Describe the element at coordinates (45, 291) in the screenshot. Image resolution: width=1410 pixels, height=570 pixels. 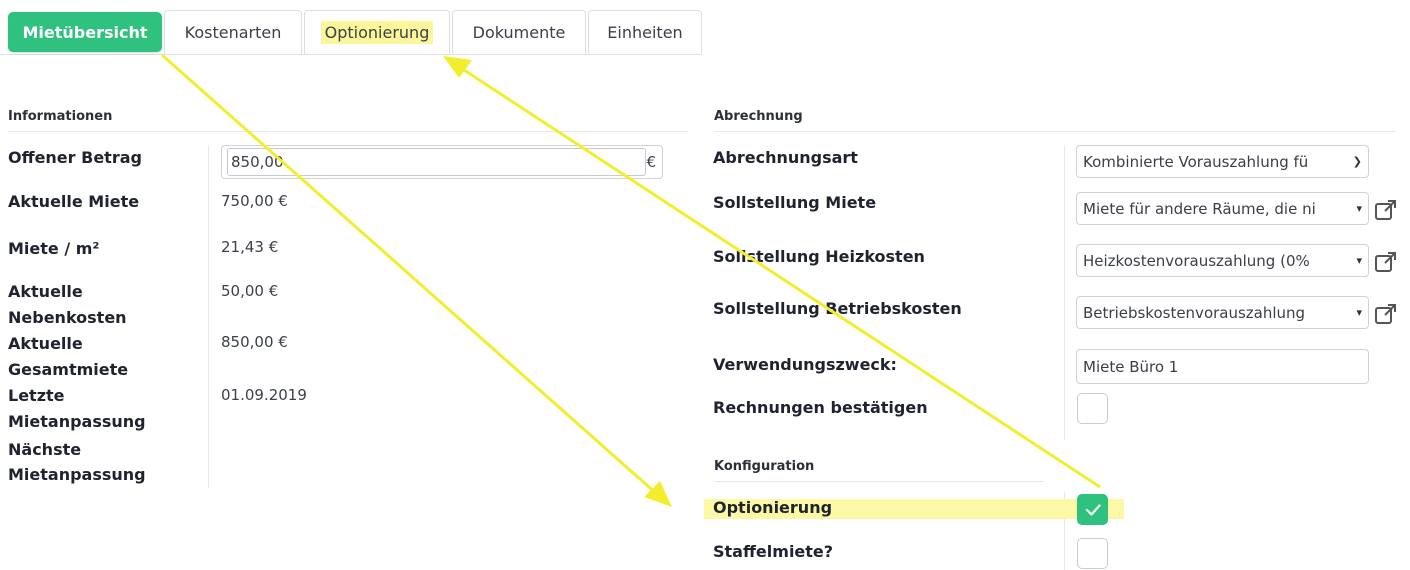
I see `label-nebenkosten-1: Aktuelle` at that location.